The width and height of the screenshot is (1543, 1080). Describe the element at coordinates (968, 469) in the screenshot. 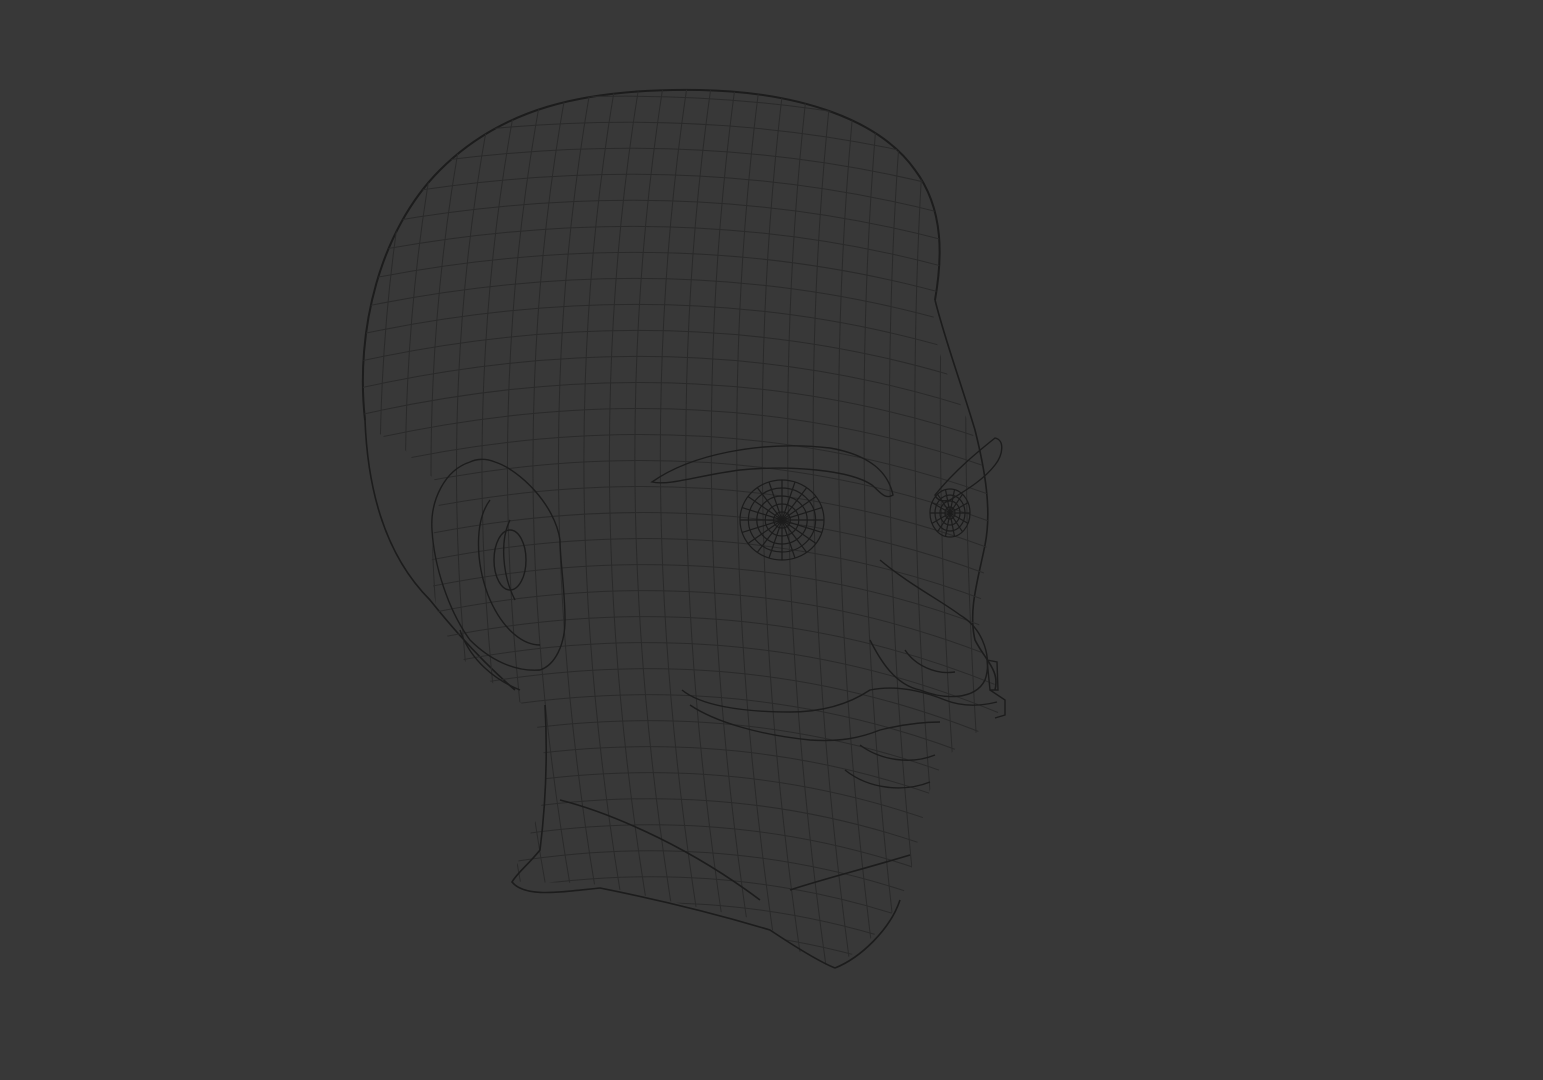

I see `eyebrow-right` at that location.